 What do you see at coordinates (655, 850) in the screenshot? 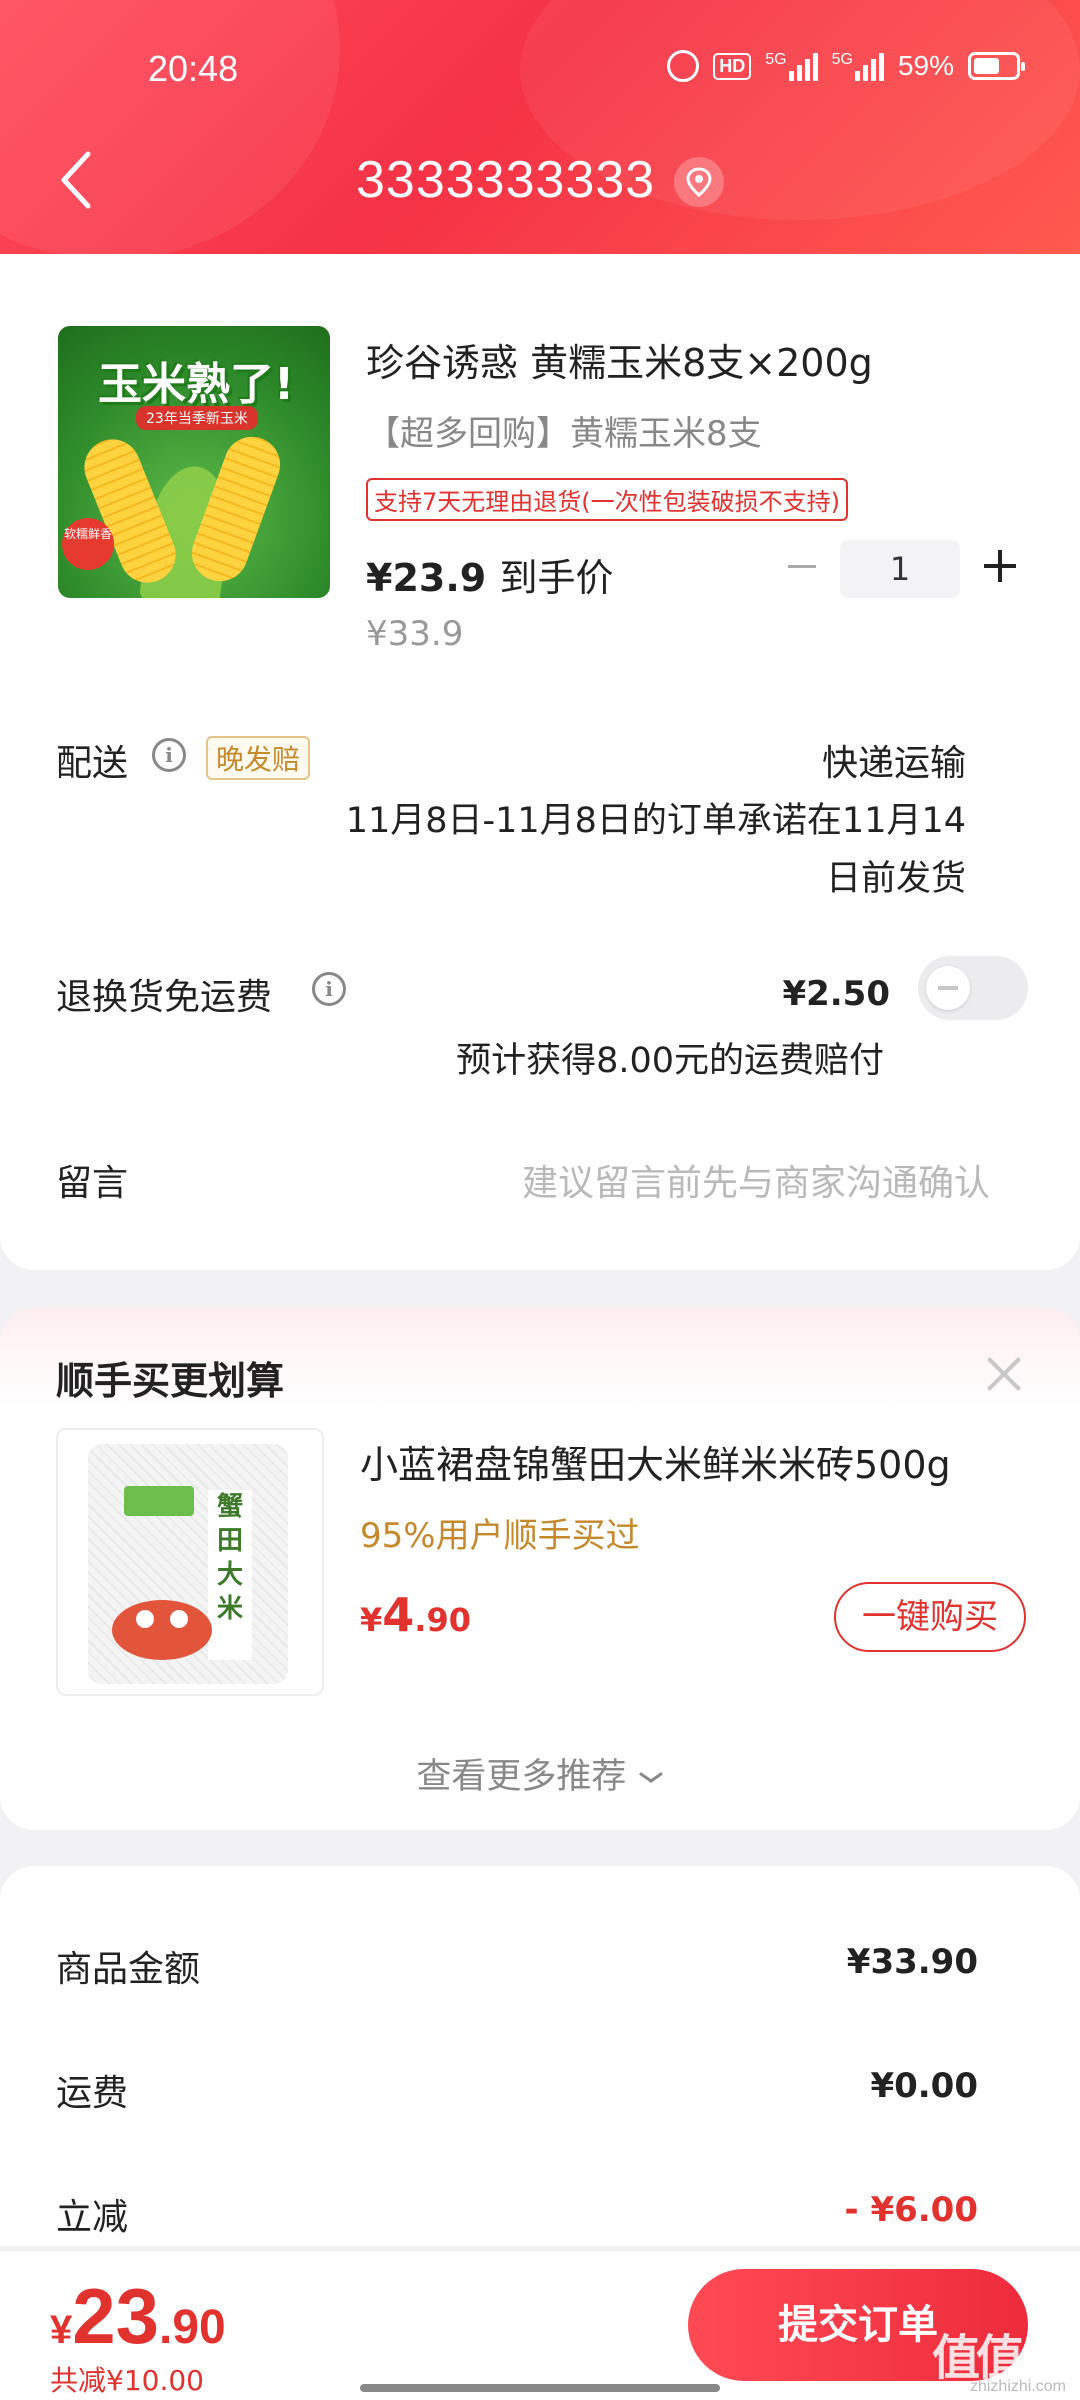
I see `shipping-promise: 11月8日-11月8日的订单承诺在11月14日前发货` at bounding box center [655, 850].